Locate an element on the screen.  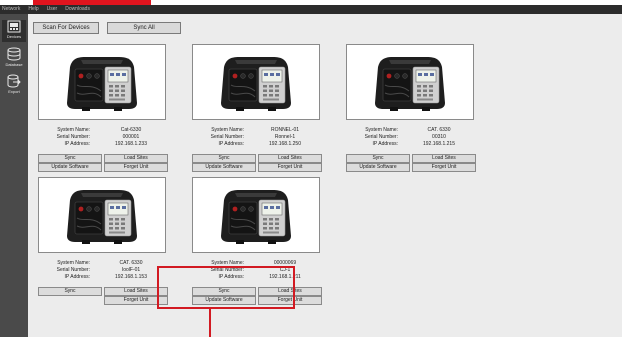
ip-address-value: 192.168.1.233 is located at coordinates (131, 144).